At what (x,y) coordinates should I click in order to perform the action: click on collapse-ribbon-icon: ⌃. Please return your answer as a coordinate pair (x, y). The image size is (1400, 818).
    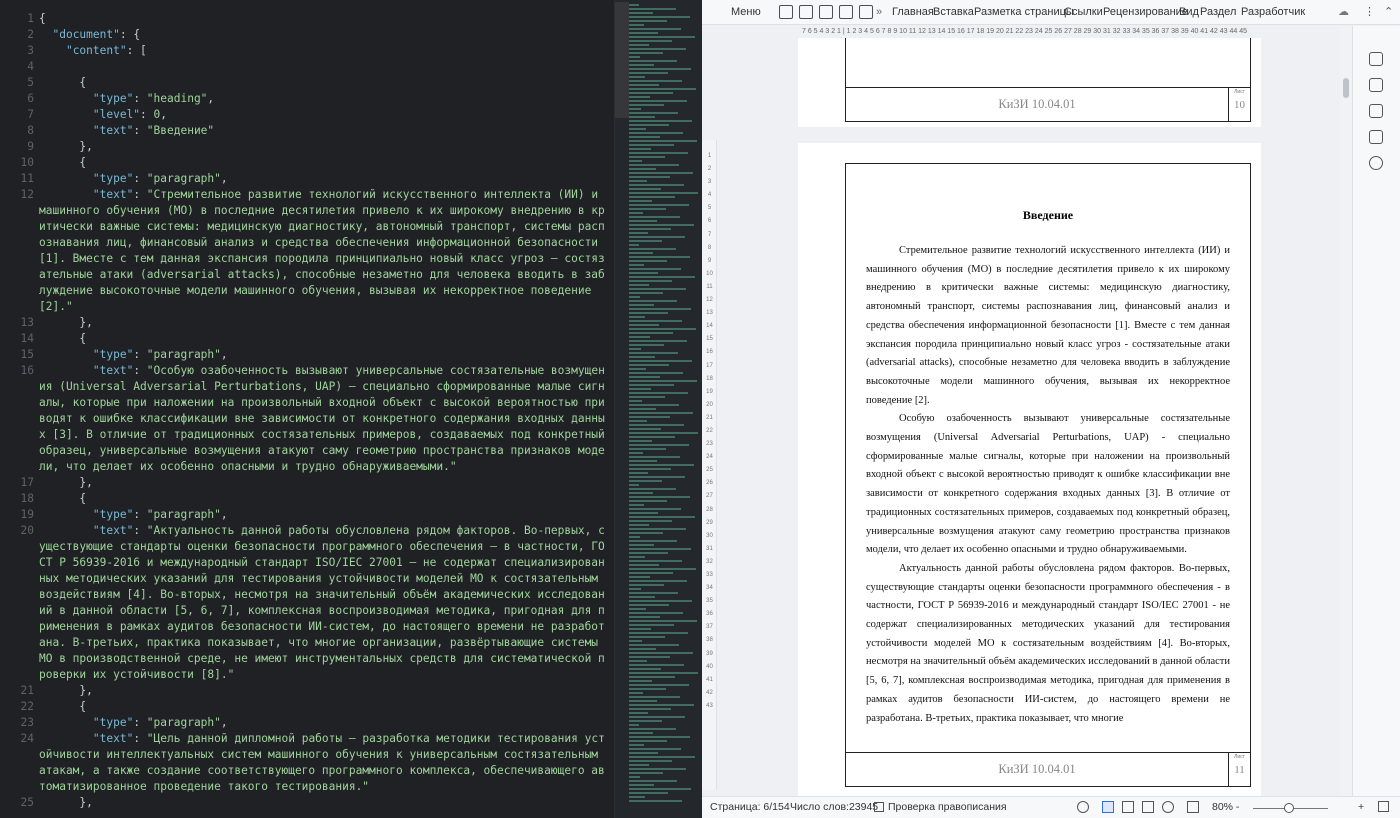
    Looking at the image, I should click on (1388, 12).